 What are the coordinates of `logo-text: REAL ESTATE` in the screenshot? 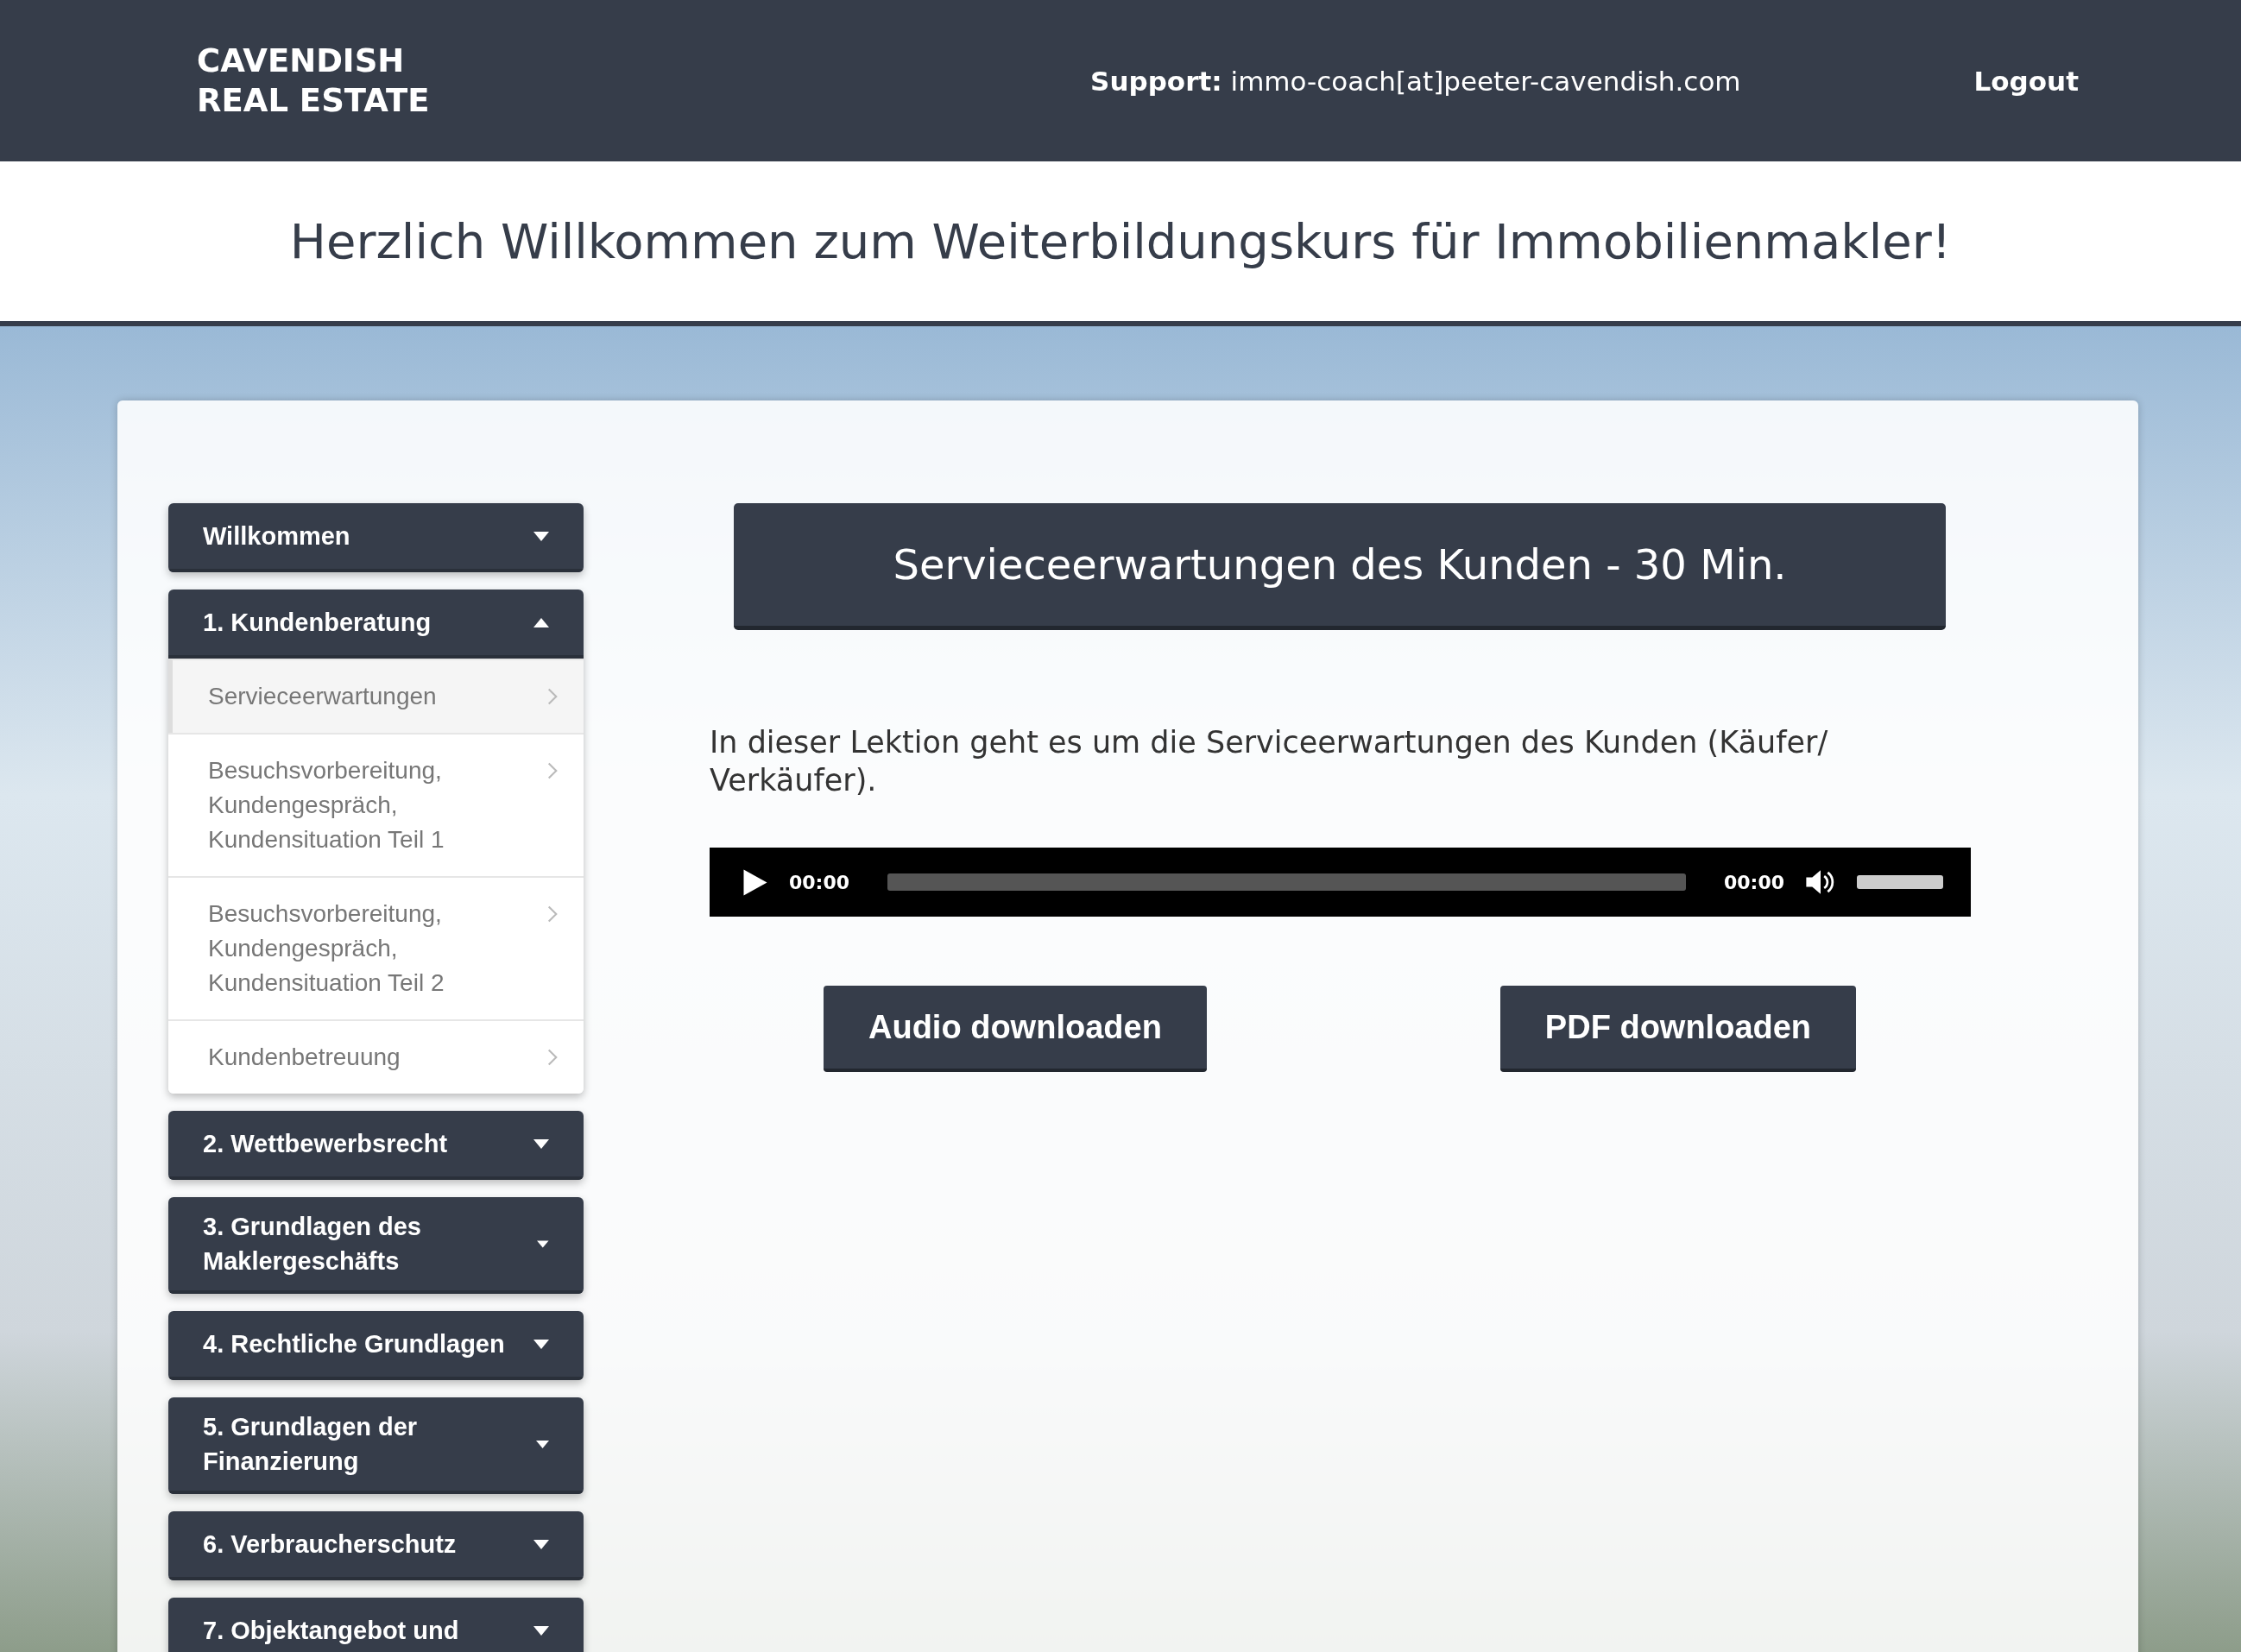 It's located at (314, 100).